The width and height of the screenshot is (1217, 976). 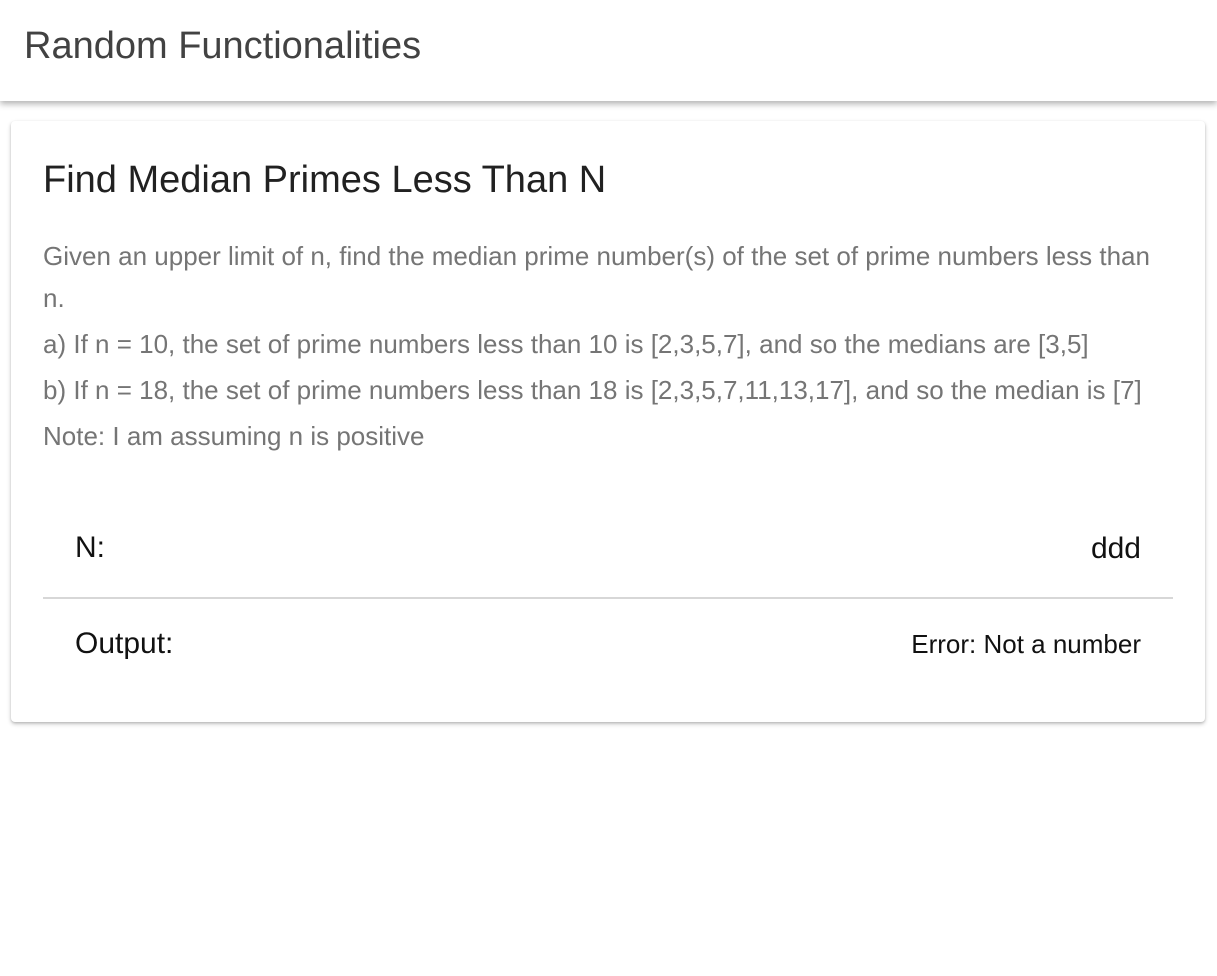 I want to click on description-note: Note: I am assuming n is positive, so click(x=234, y=436).